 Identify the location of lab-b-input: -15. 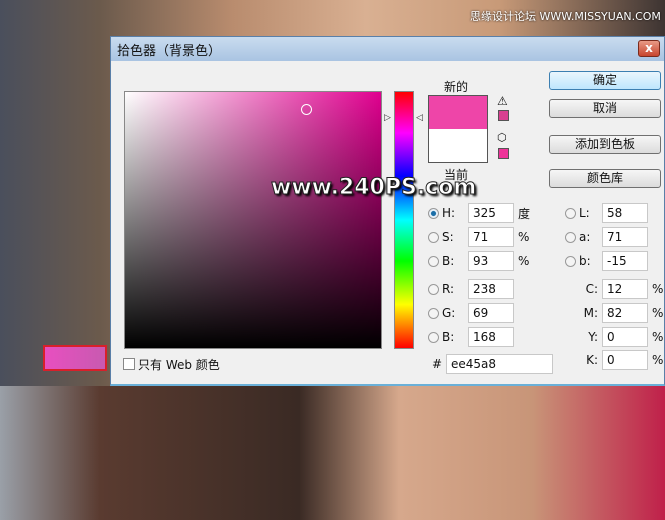
(625, 261).